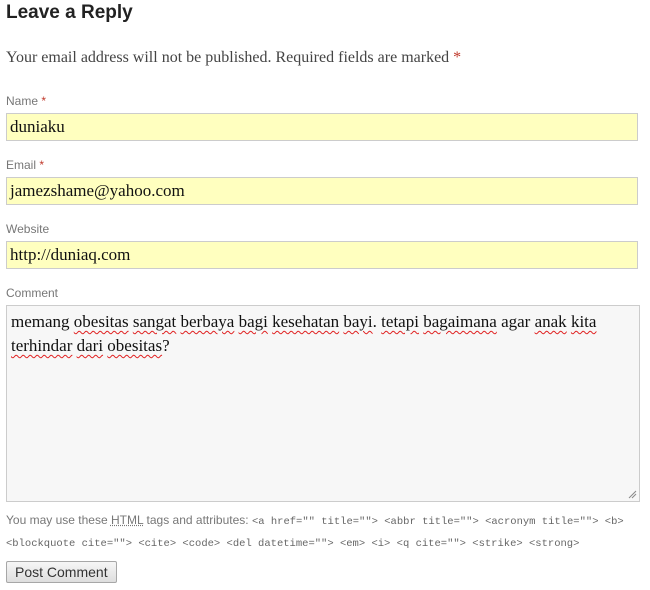  I want to click on allowed-tags-intro-rest: tags and attributes:, so click(197, 520).